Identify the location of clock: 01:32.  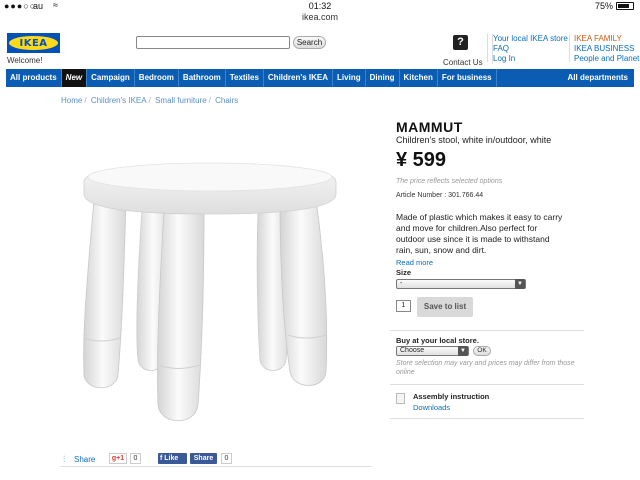
(320, 6).